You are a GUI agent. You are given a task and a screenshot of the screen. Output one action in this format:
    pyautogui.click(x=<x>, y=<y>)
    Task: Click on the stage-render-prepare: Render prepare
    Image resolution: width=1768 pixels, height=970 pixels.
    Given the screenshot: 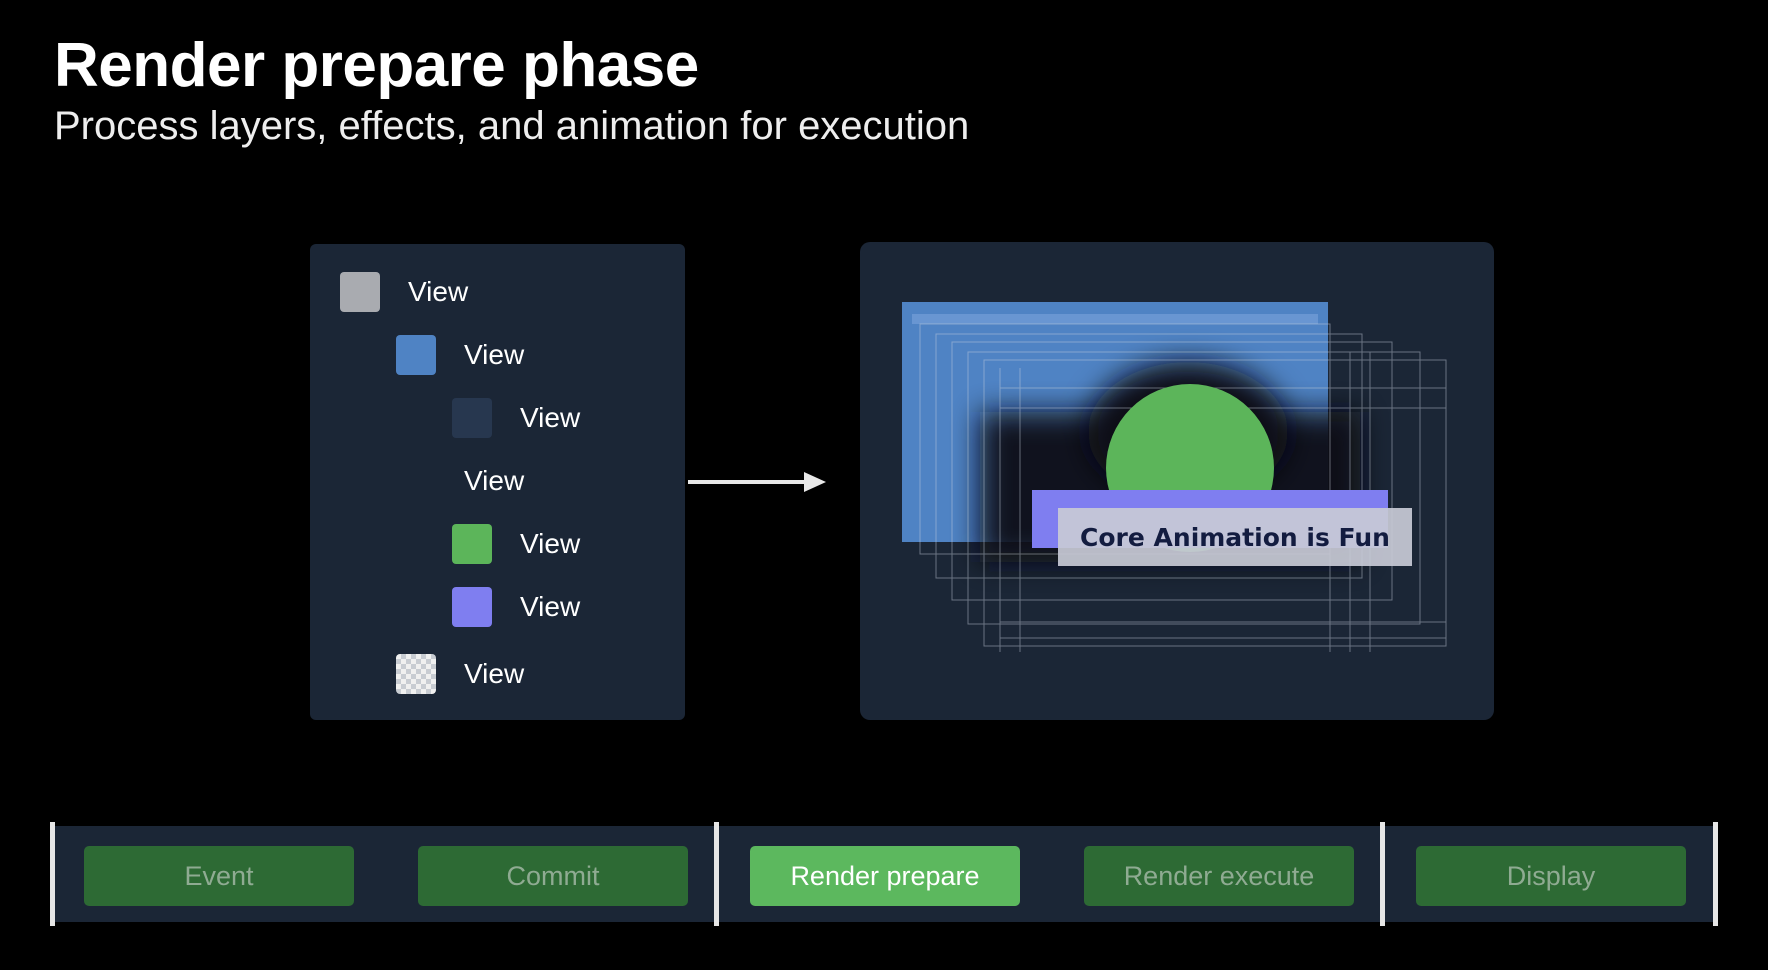 What is the action you would take?
    pyautogui.click(x=885, y=876)
    